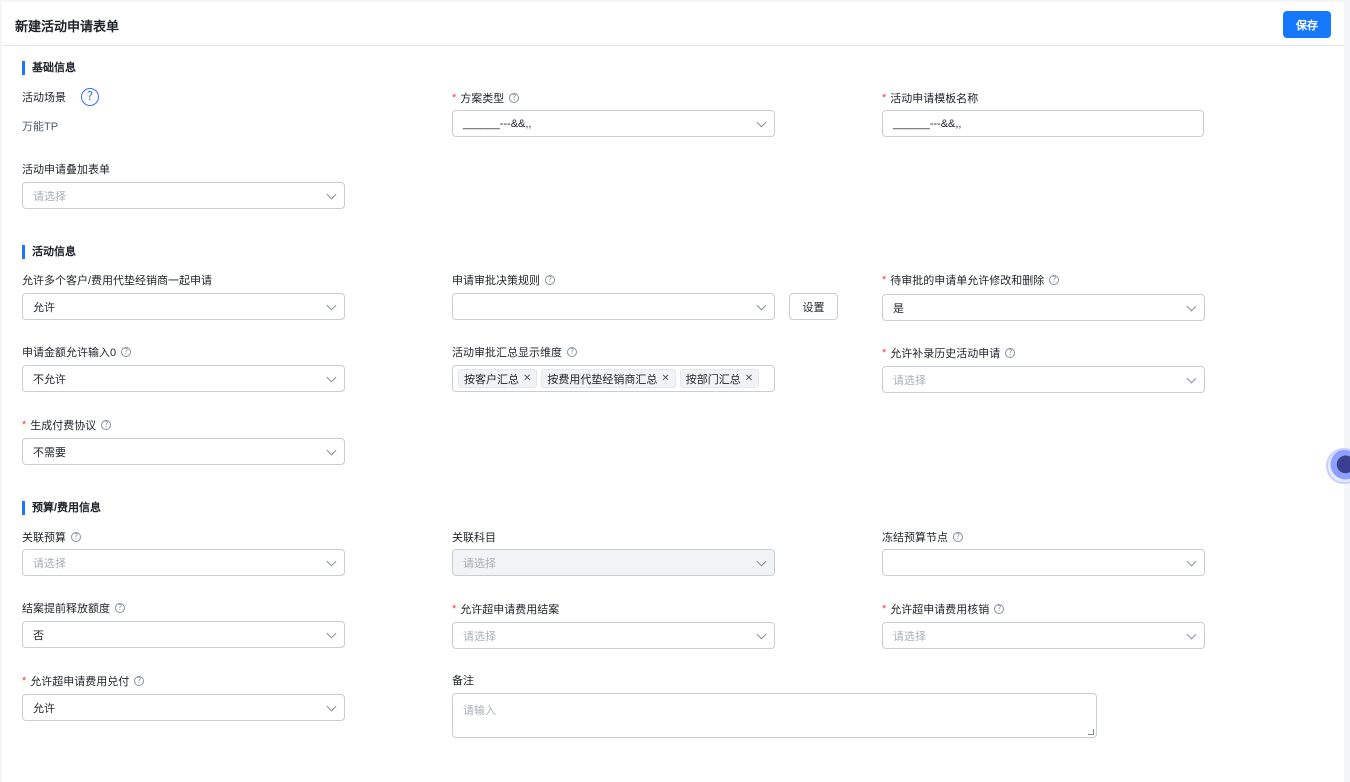 The image size is (1350, 782). I want to click on plan-type-select: ______---&&,,, so click(613, 123).